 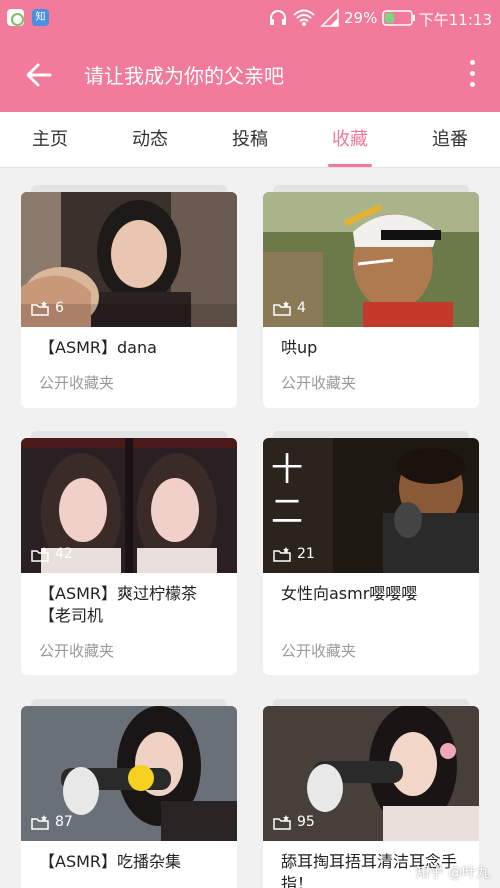 I want to click on folder-name: 【ASMR】吃播杂集, so click(x=110, y=861).